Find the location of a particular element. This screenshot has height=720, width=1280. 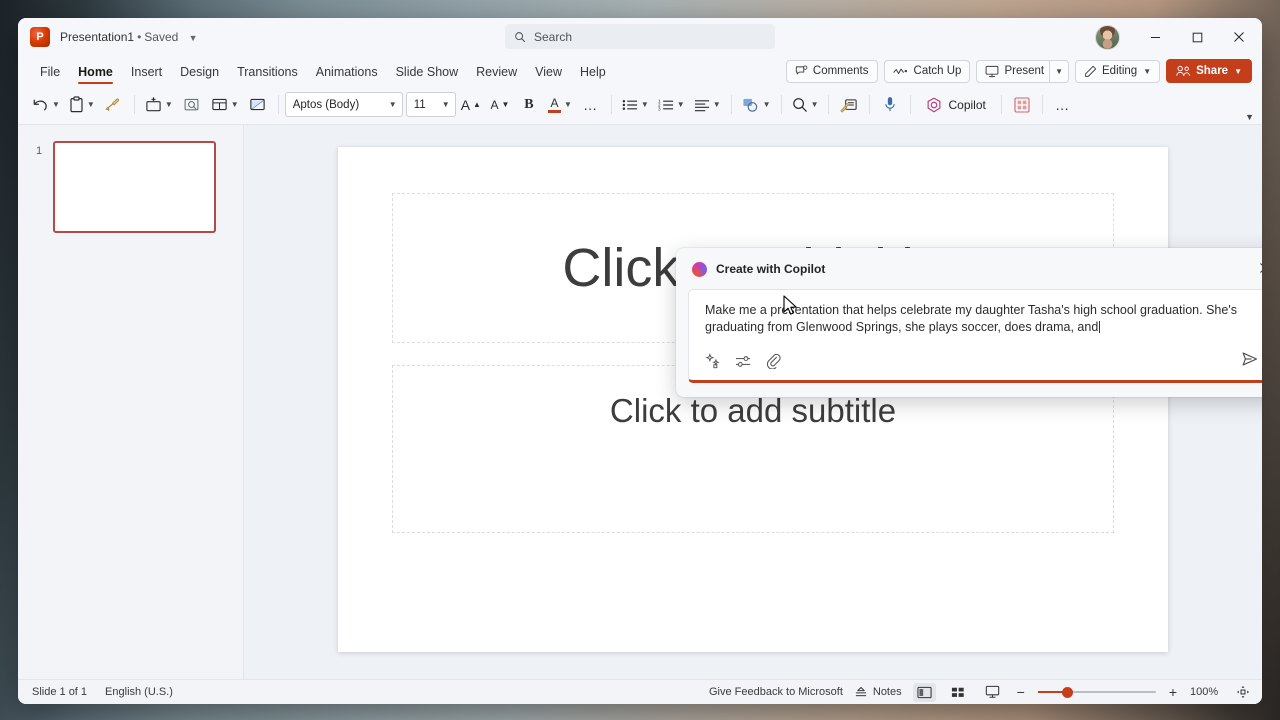

font-name-input: Aptos (Body) ▼ is located at coordinates (343, 104).